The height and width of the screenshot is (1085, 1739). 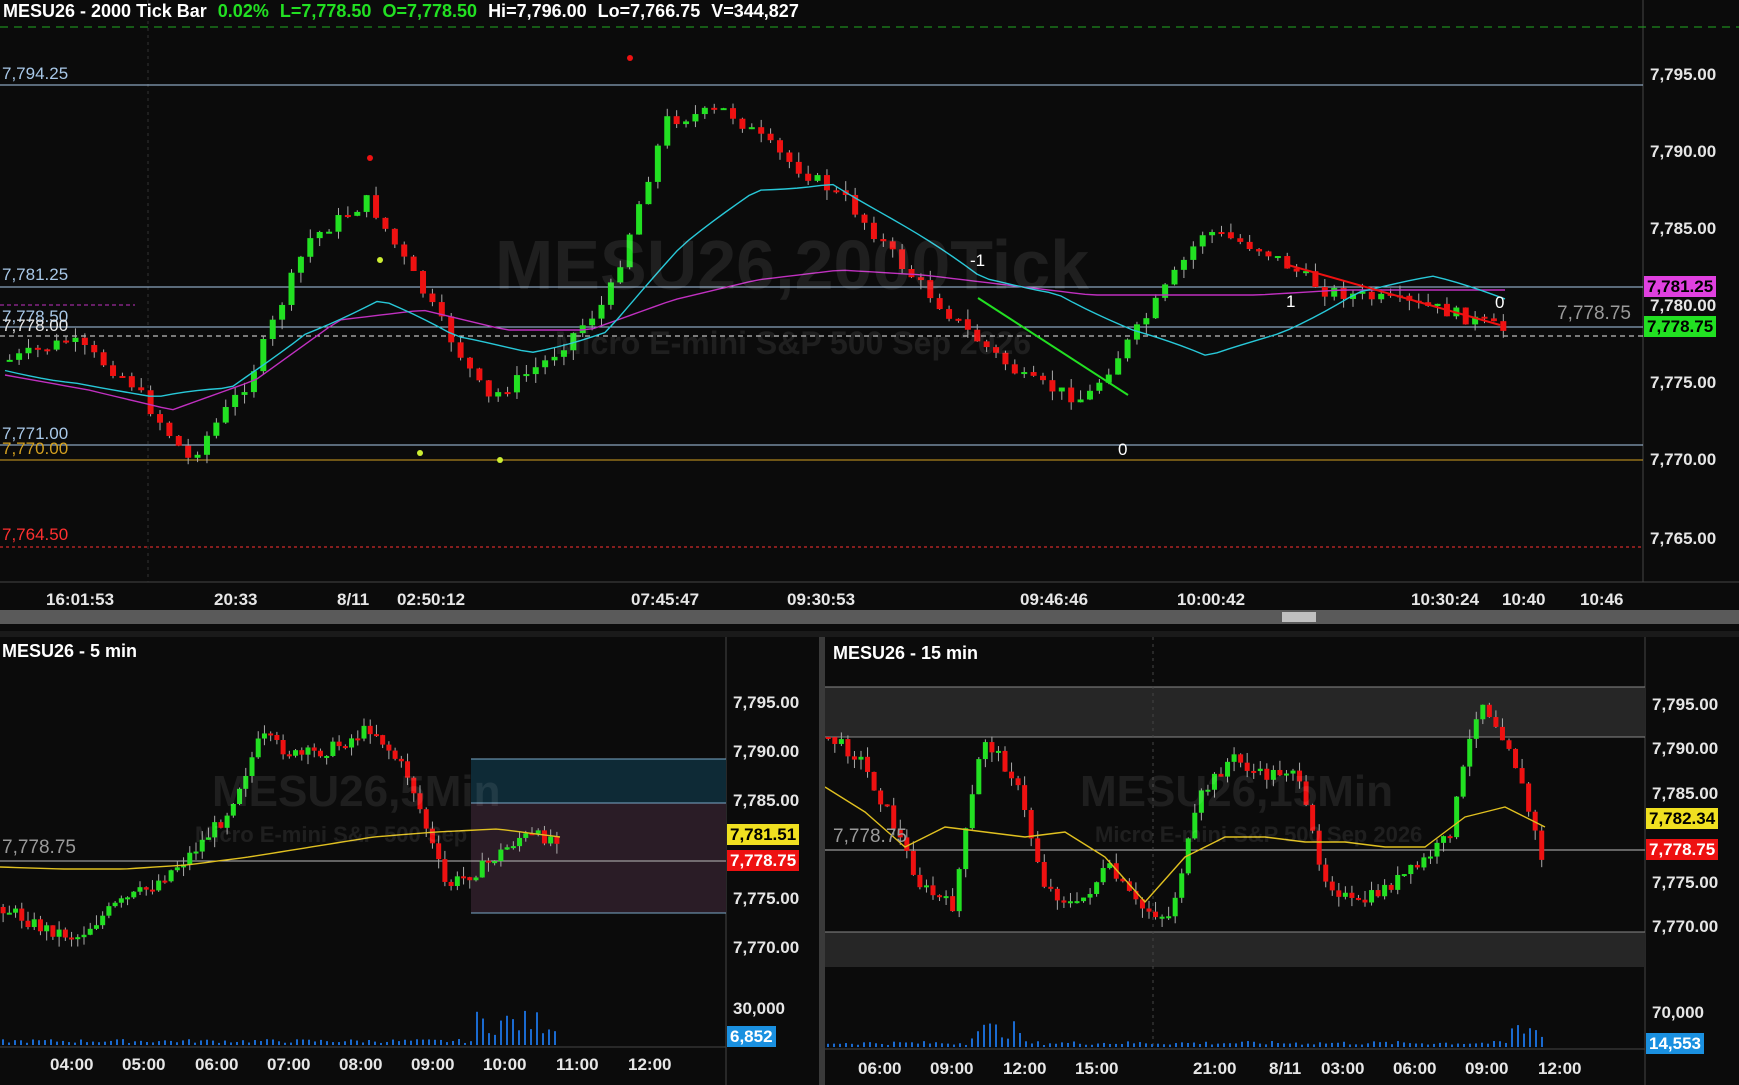 I want to click on chart-watermark-sub: Micro E-mini S&P 500 Sep 2026, so click(x=1259, y=834).